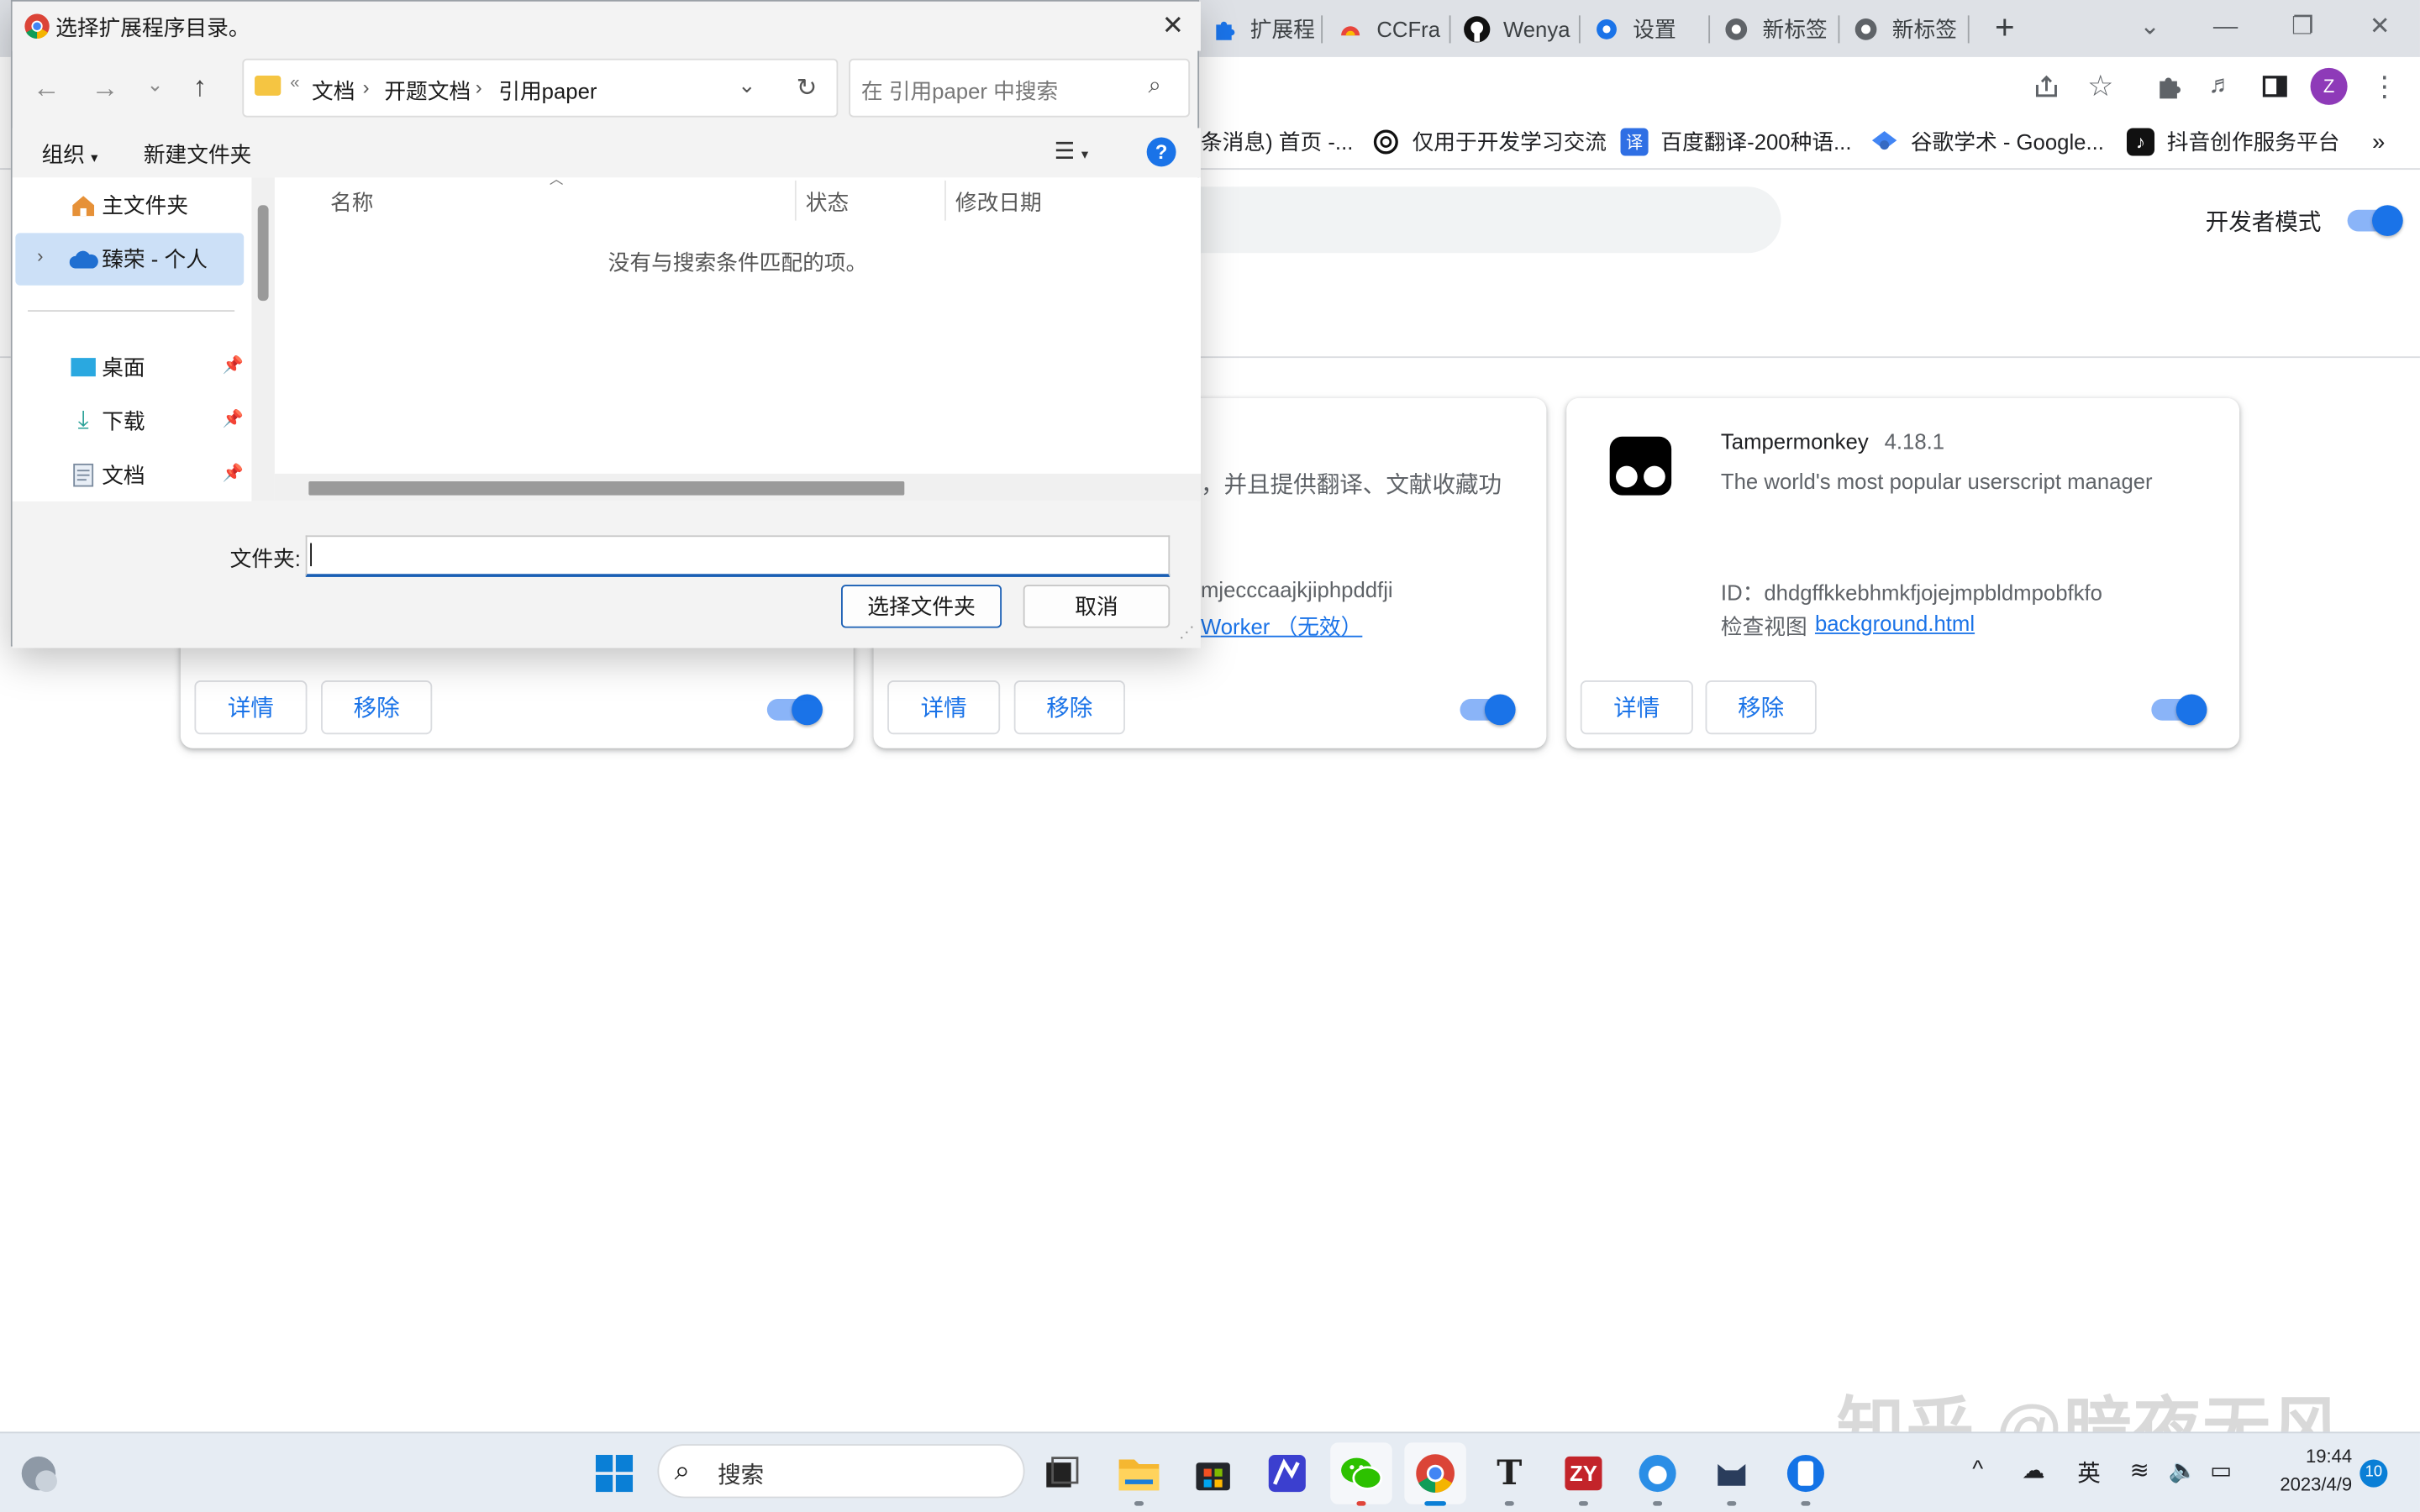 Image resolution: width=2420 pixels, height=1512 pixels. Describe the element at coordinates (606, 488) in the screenshot. I see `list-scrollbar-thumb` at that location.